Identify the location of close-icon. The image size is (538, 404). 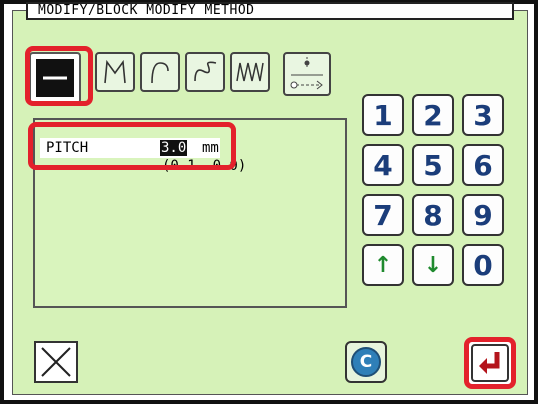
(56, 362).